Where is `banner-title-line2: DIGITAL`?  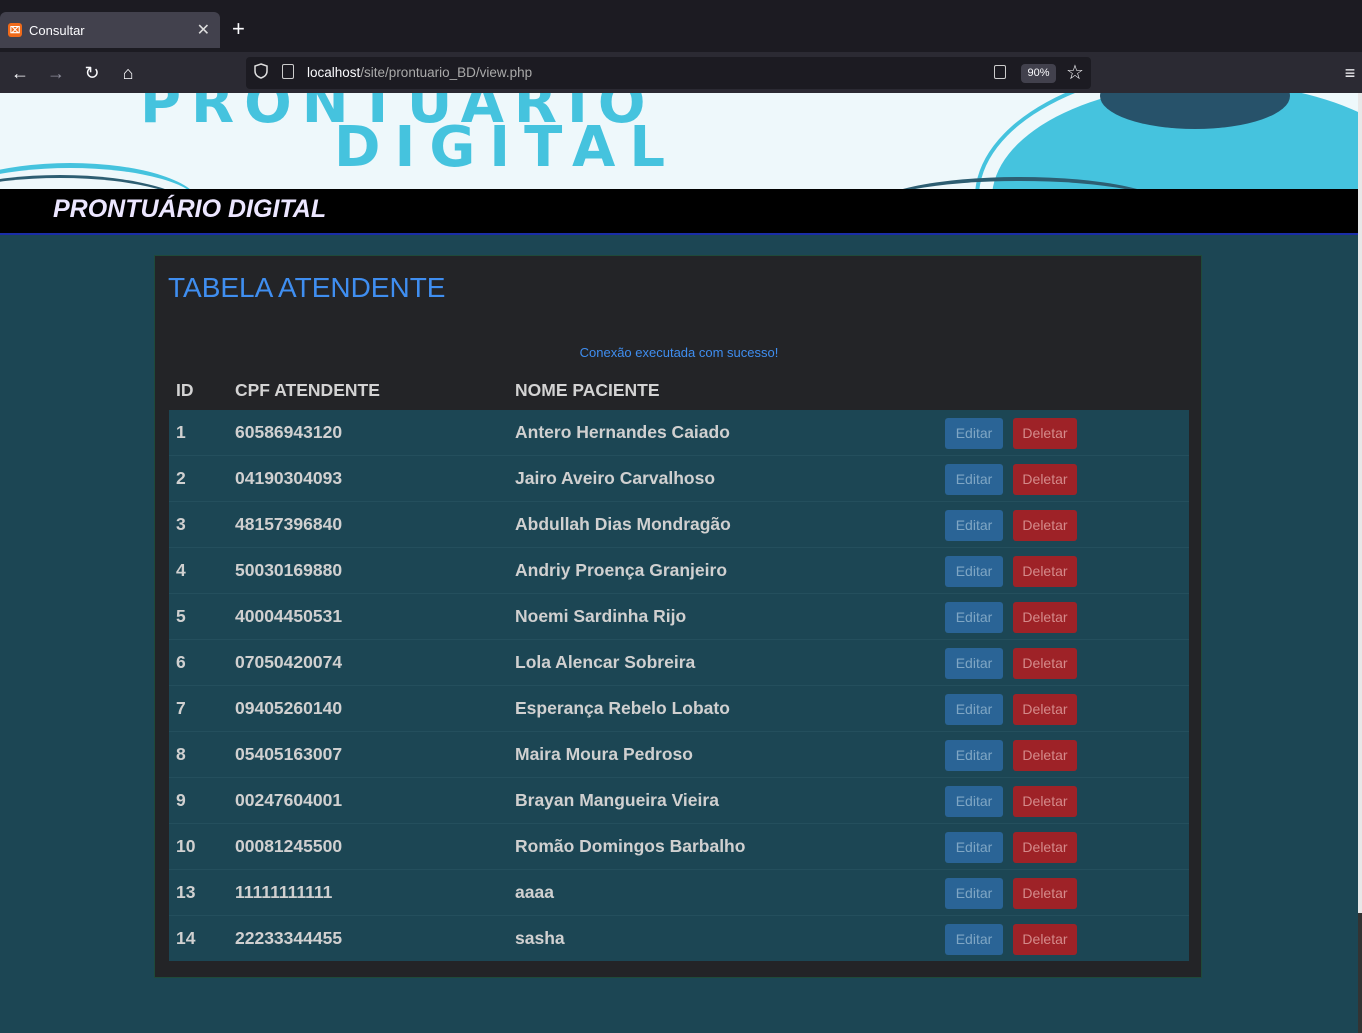
banner-title-line2: DIGITAL is located at coordinates (506, 147).